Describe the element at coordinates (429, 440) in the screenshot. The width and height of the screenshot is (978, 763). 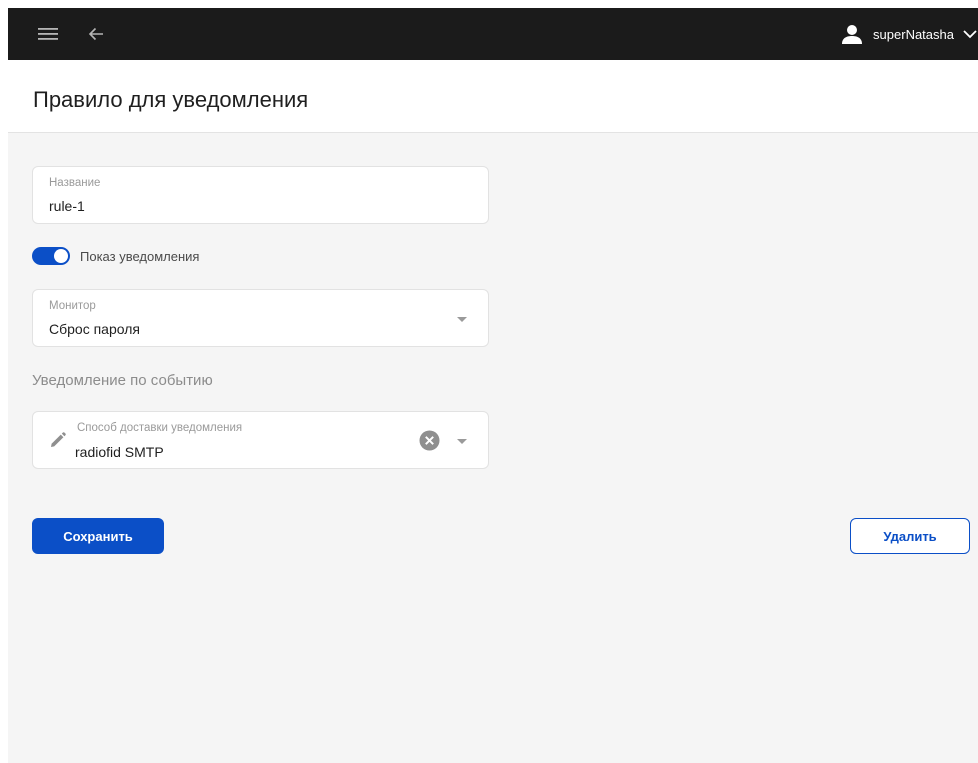
I see `clear-icon` at that location.